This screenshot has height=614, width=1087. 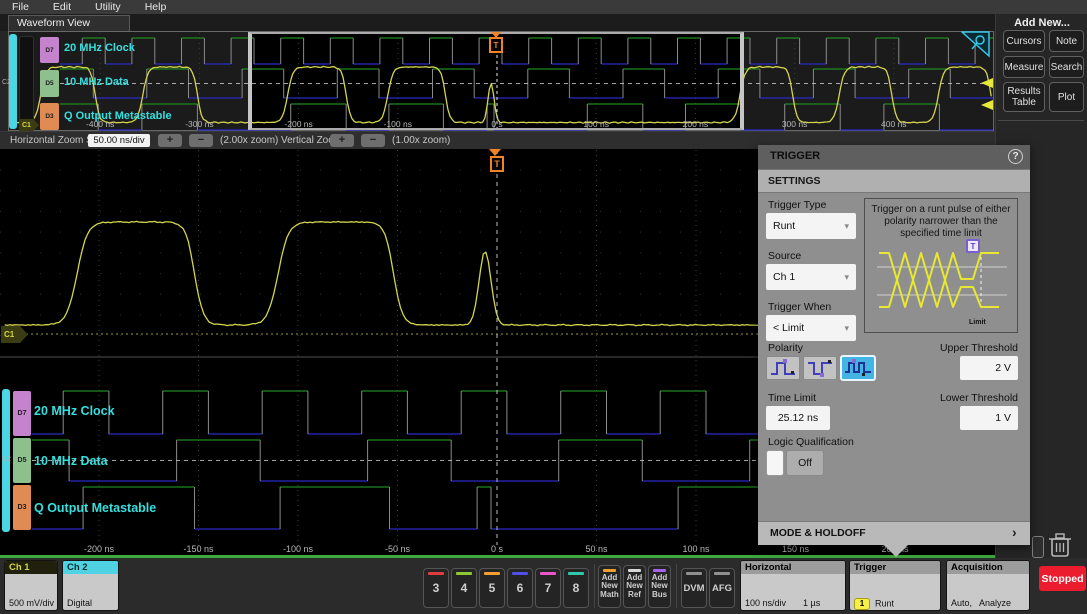 I want to click on menu-help: Help, so click(x=156, y=7).